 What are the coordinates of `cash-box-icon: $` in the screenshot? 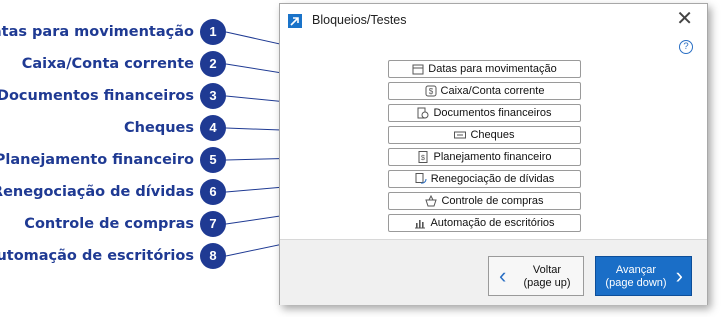 It's located at (431, 91).